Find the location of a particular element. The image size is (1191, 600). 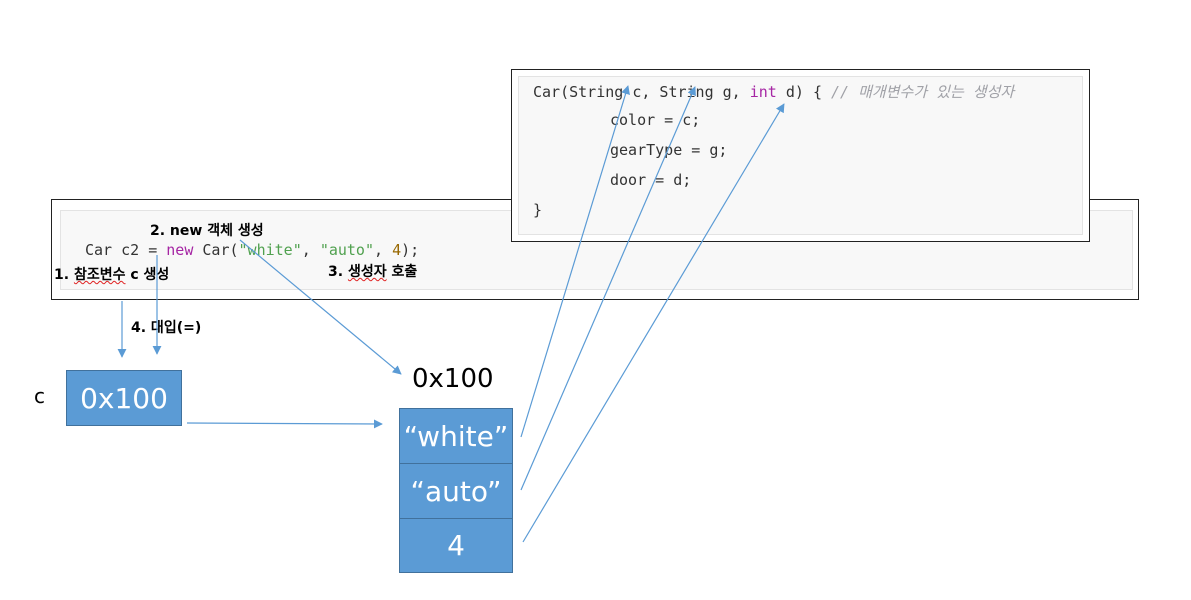

arrow-auto-to-g is located at coordinates (608, 288).